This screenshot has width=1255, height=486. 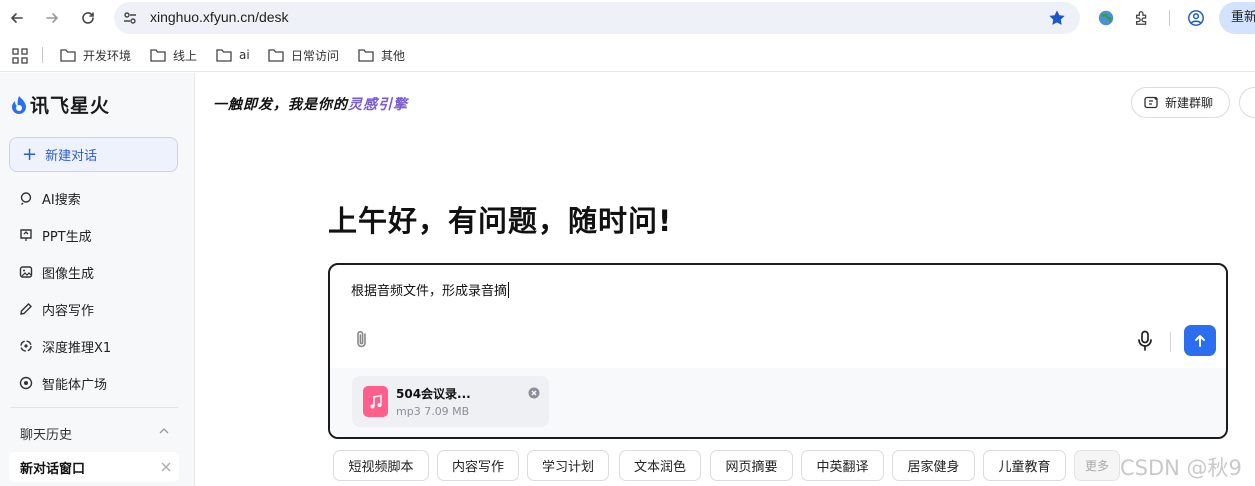 I want to click on address-bar: xinghuo.xfyun.cn/desk, so click(x=597, y=18).